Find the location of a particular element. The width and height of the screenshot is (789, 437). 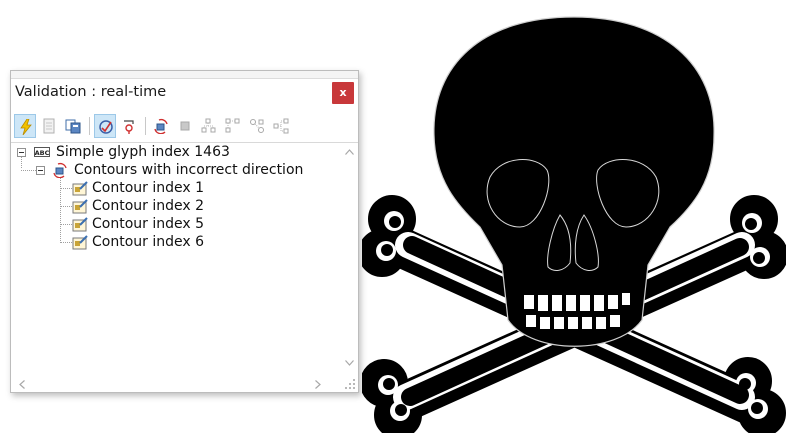

toolbar is located at coordinates (184, 126).